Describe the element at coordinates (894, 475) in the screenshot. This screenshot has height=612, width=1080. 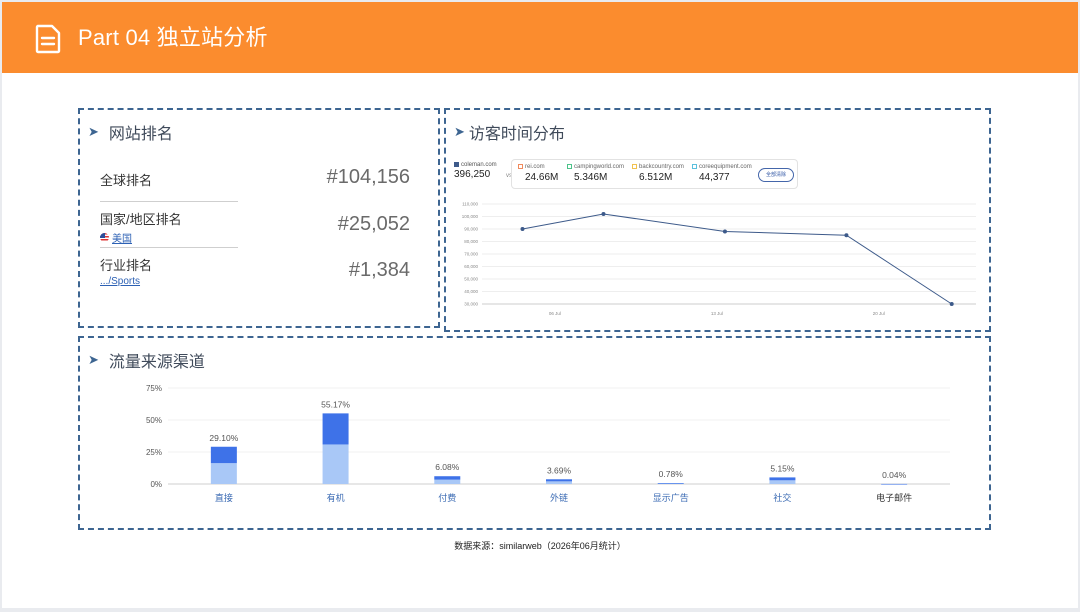
I see `bar-value-label: 0.04%` at that location.